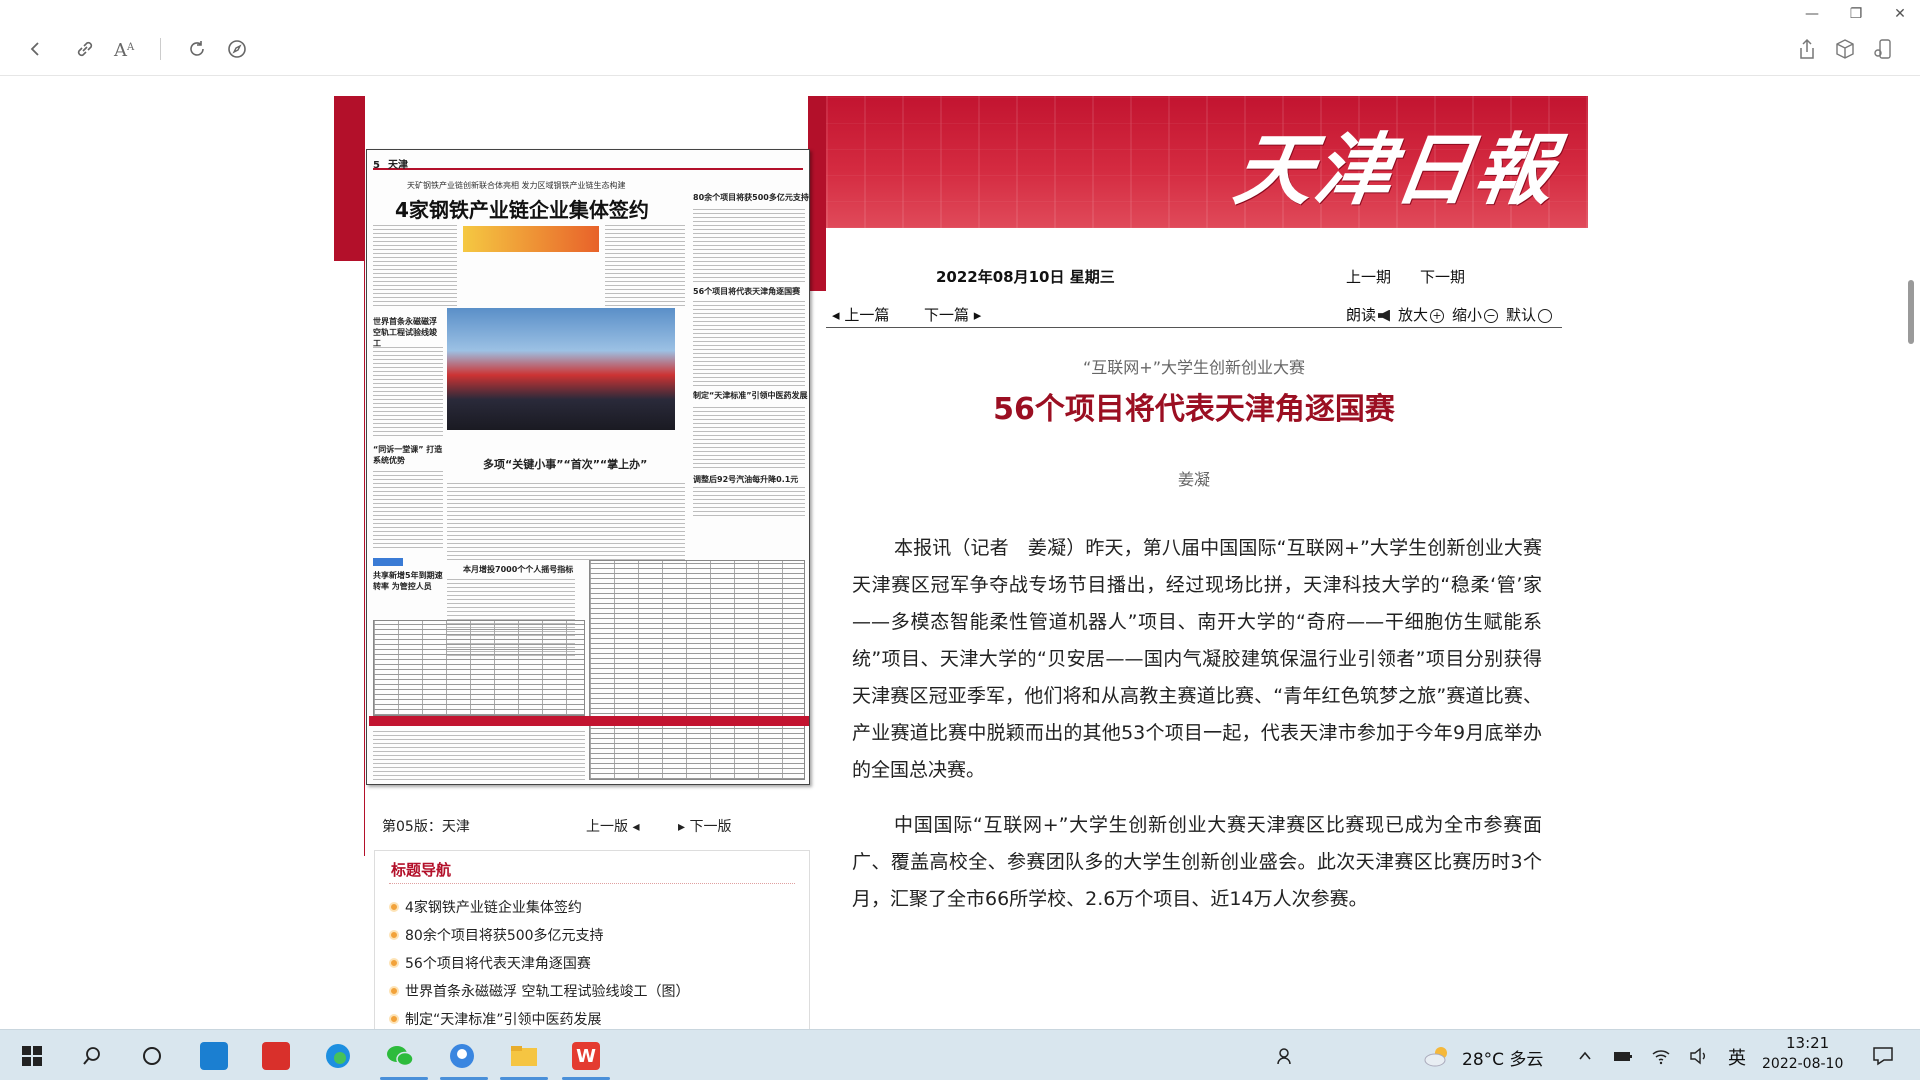 Image resolution: width=1920 pixels, height=1080 pixels. What do you see at coordinates (1802, 1064) in the screenshot?
I see `clock-date: 2022-08-10` at bounding box center [1802, 1064].